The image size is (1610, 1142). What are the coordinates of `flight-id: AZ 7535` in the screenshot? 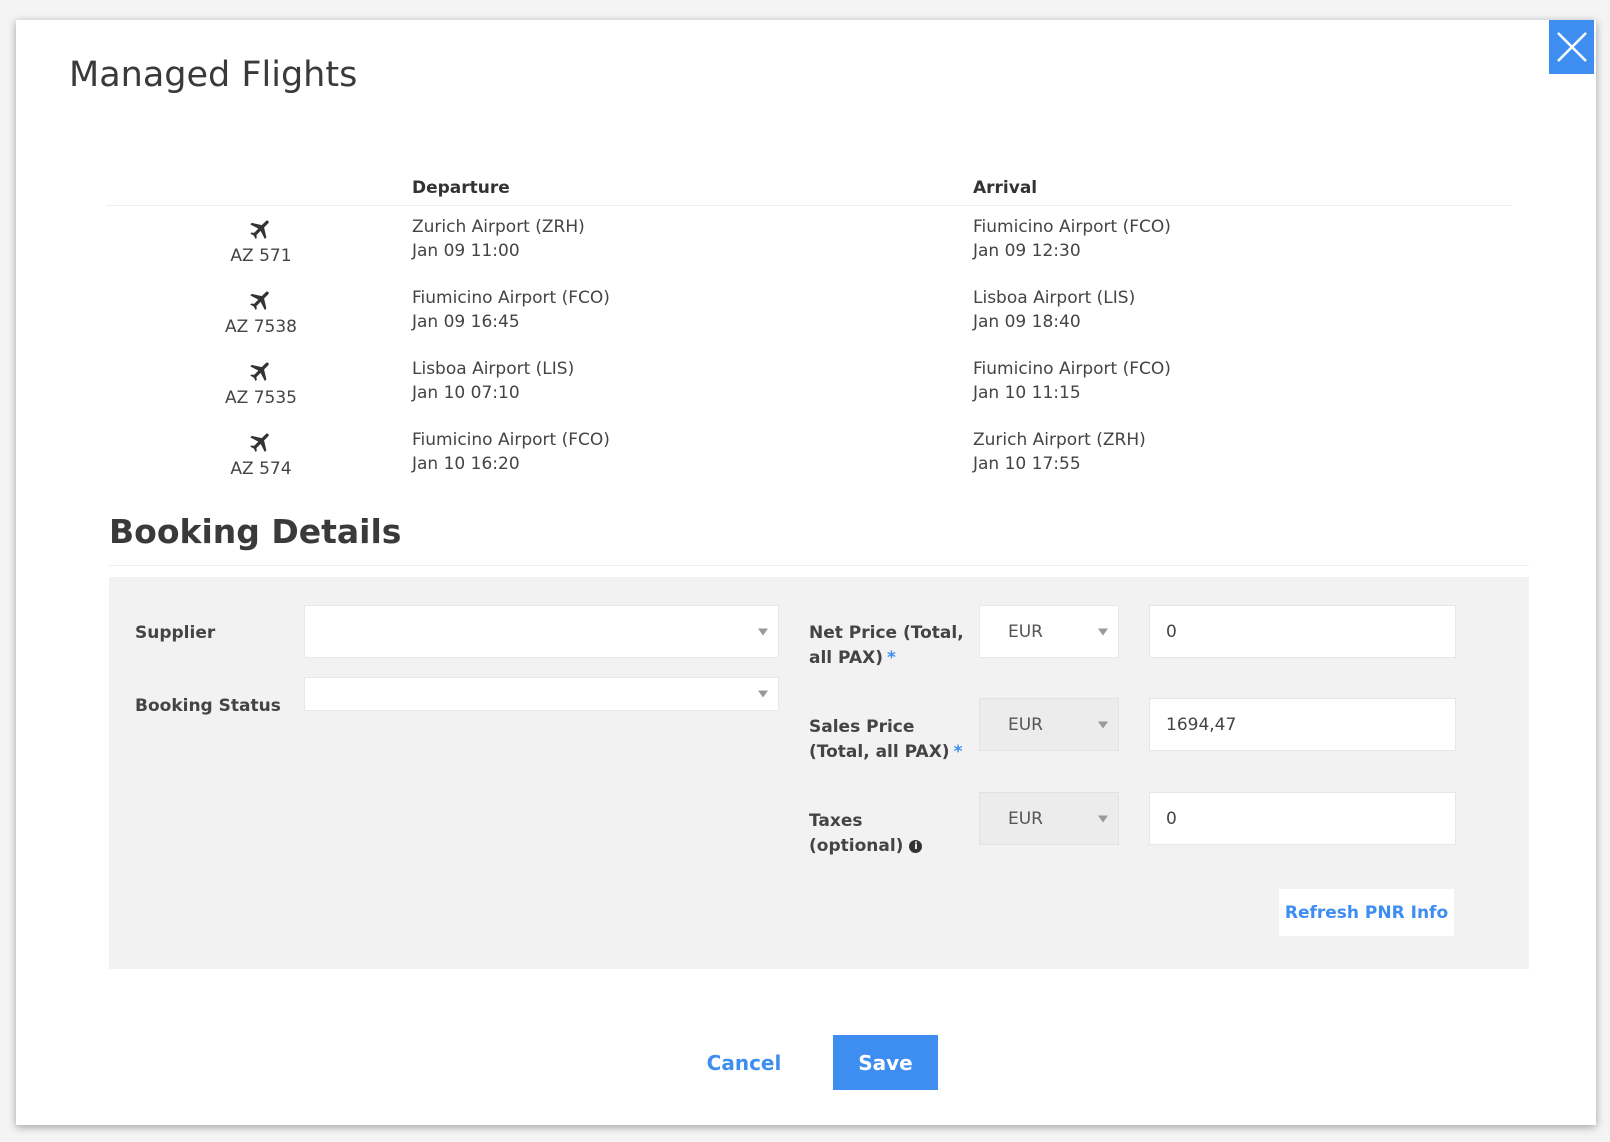 It's located at (261, 383).